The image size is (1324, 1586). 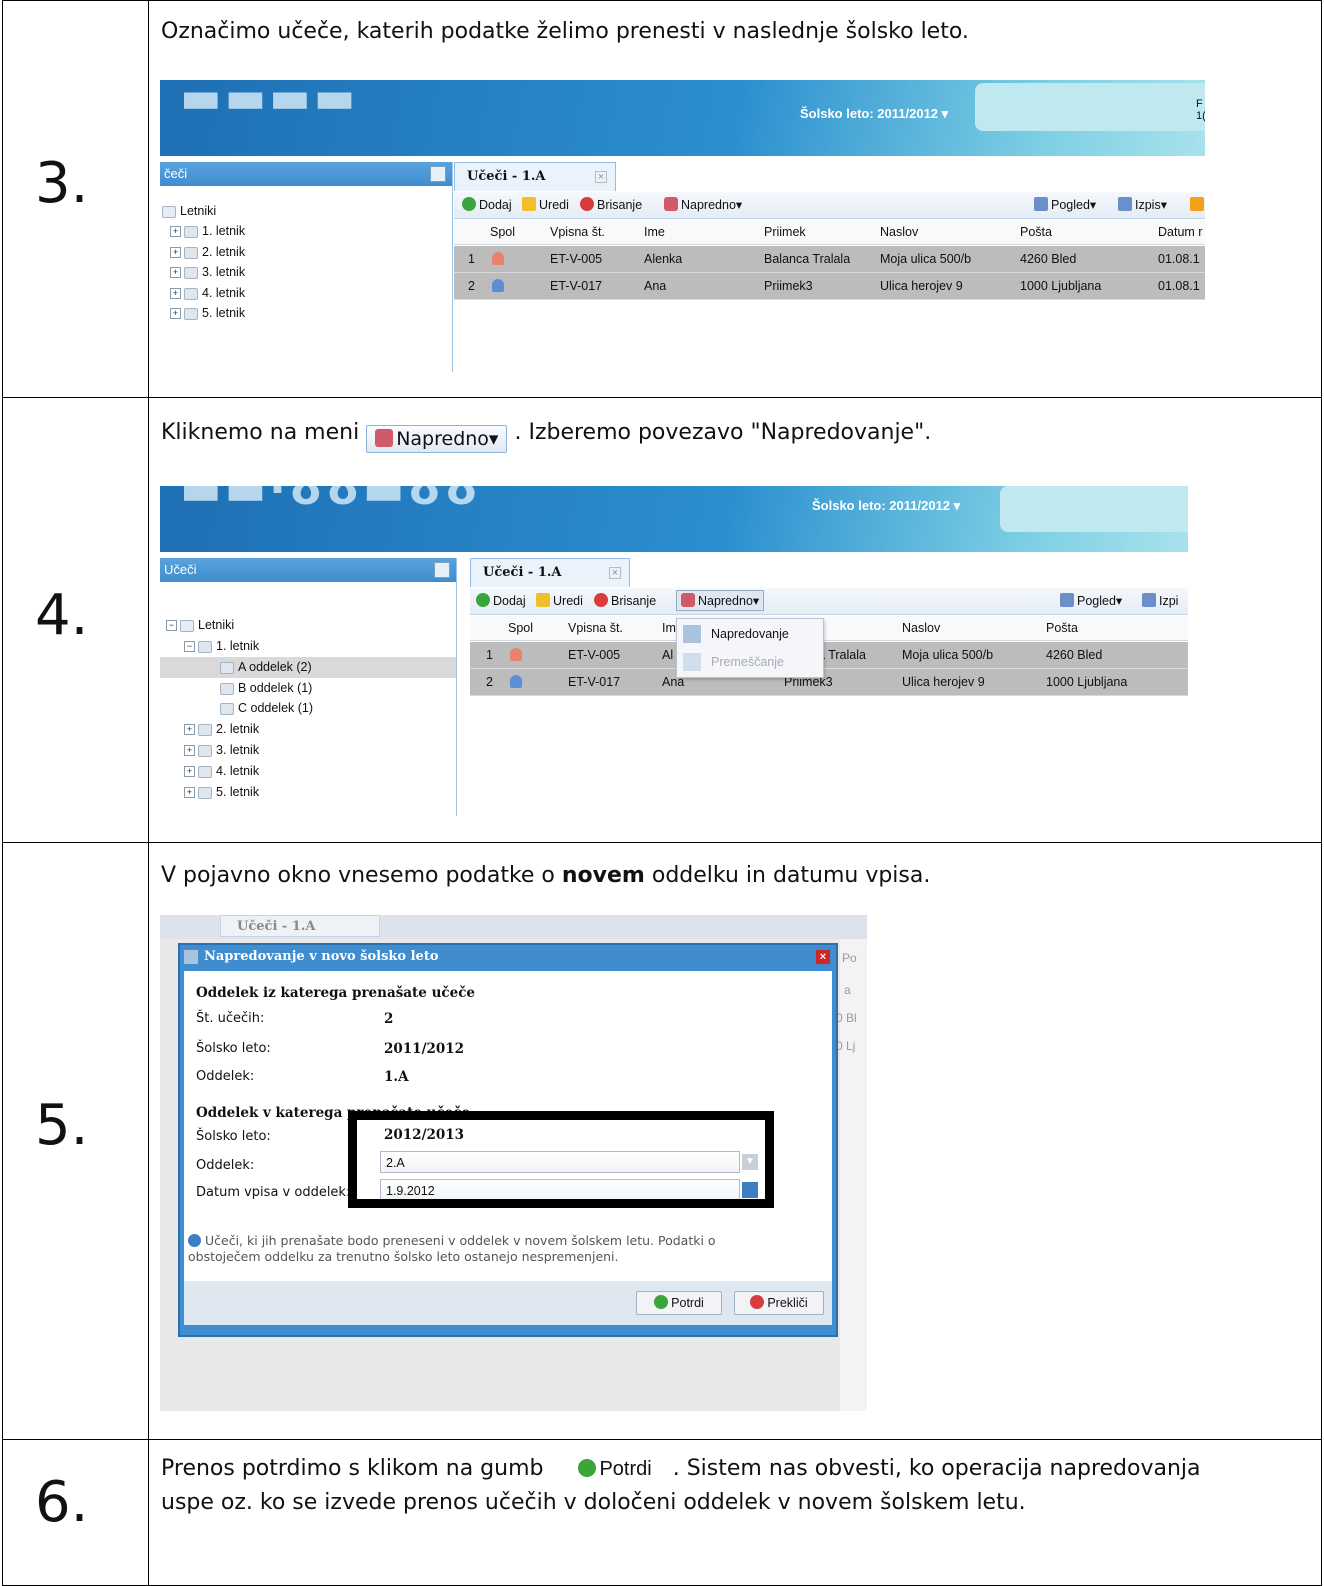 I want to click on step-number-cell: 6., so click(x=76, y=1512).